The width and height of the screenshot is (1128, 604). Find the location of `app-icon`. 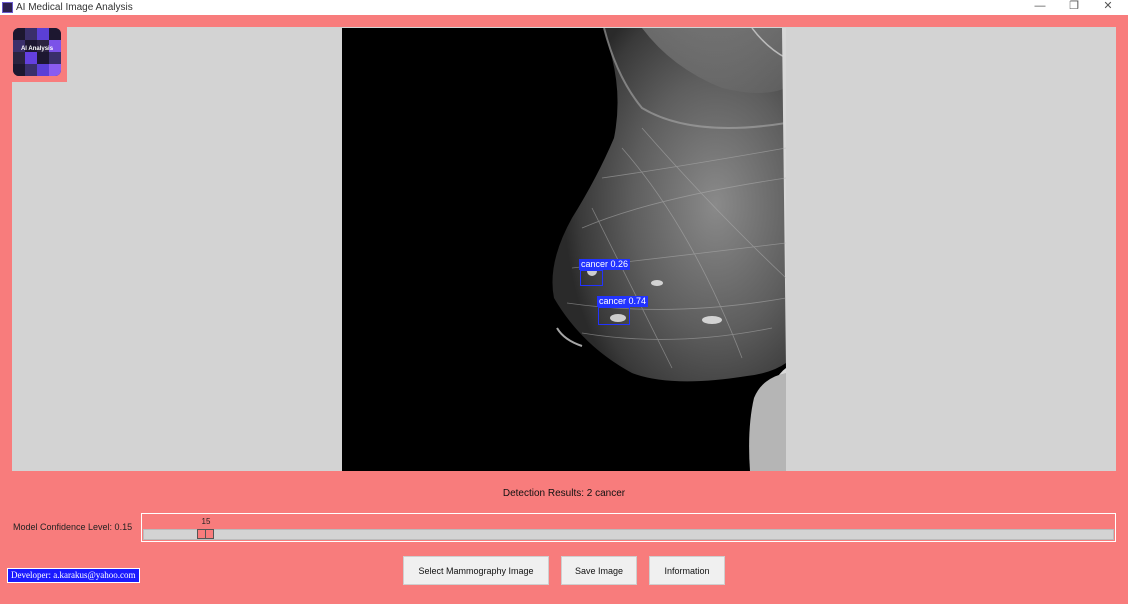

app-icon is located at coordinates (7, 7).